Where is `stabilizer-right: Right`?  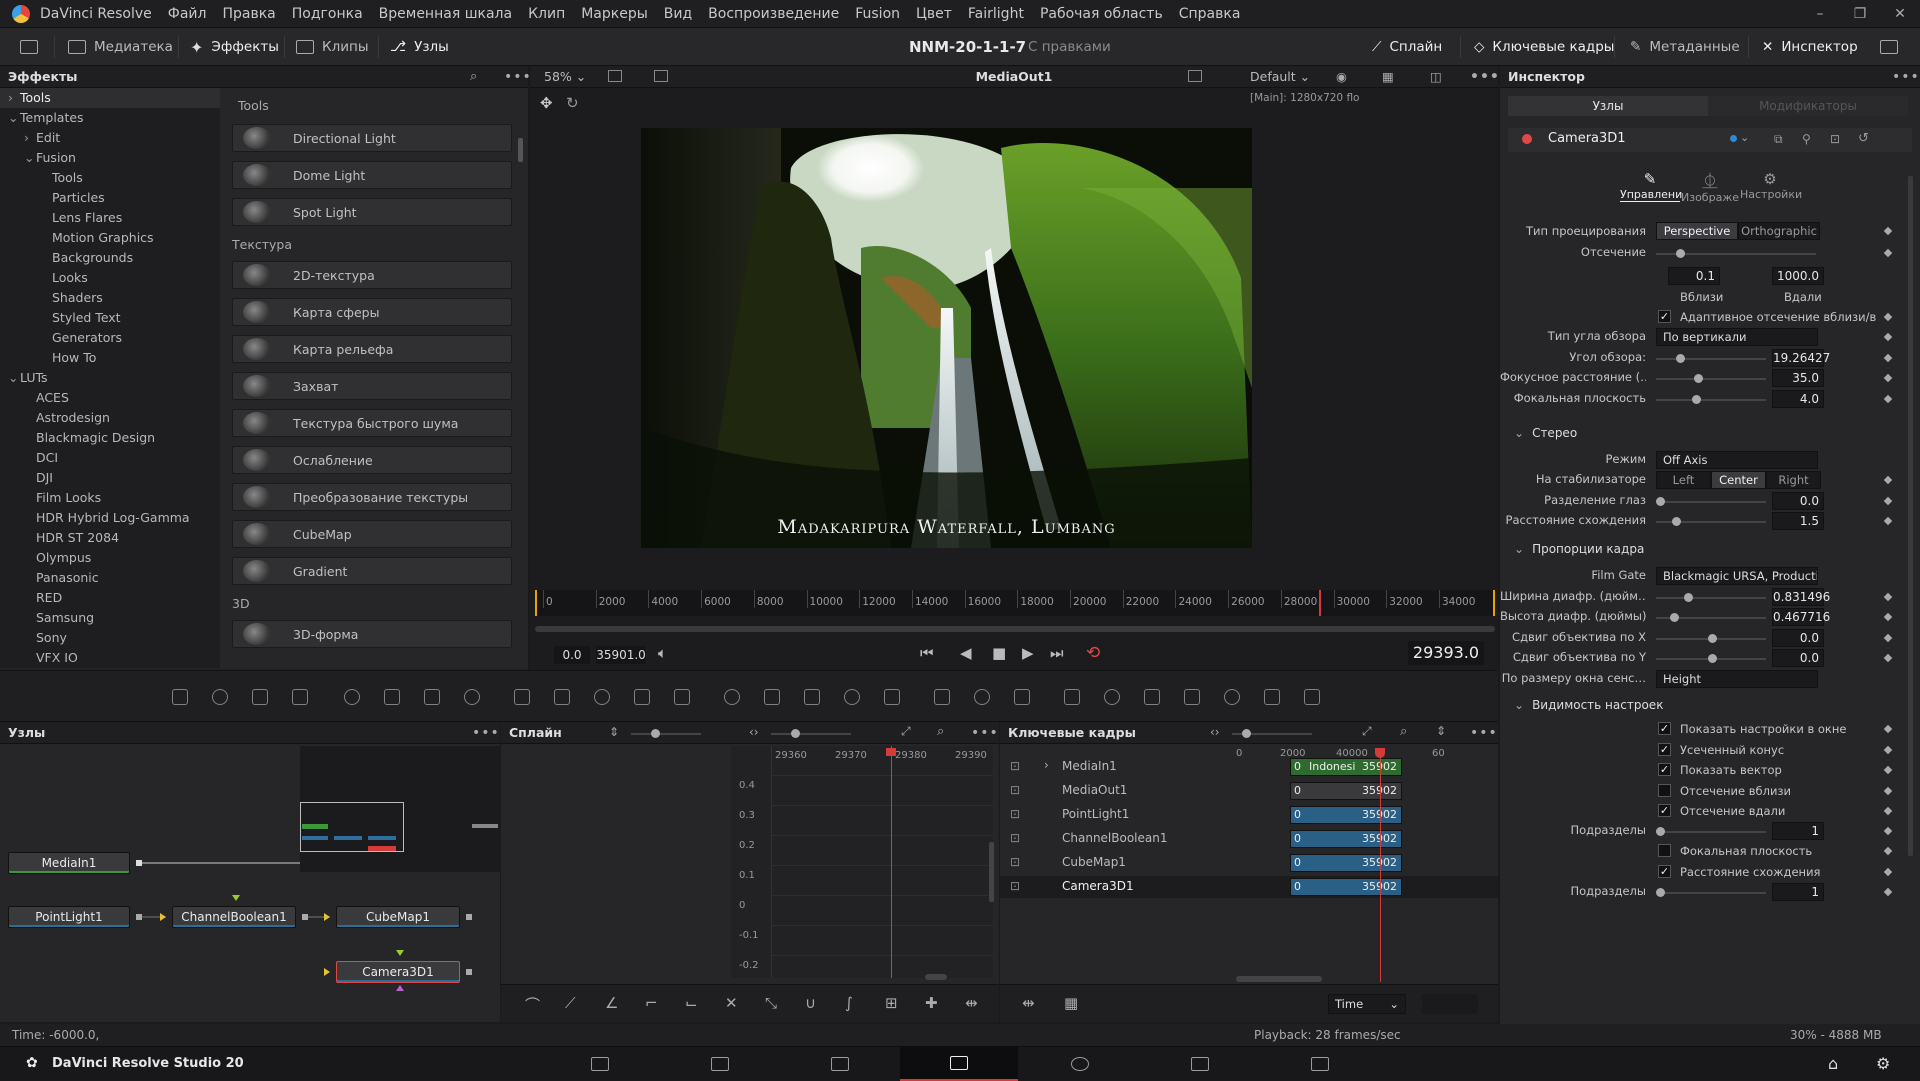 stabilizer-right: Right is located at coordinates (1793, 480).